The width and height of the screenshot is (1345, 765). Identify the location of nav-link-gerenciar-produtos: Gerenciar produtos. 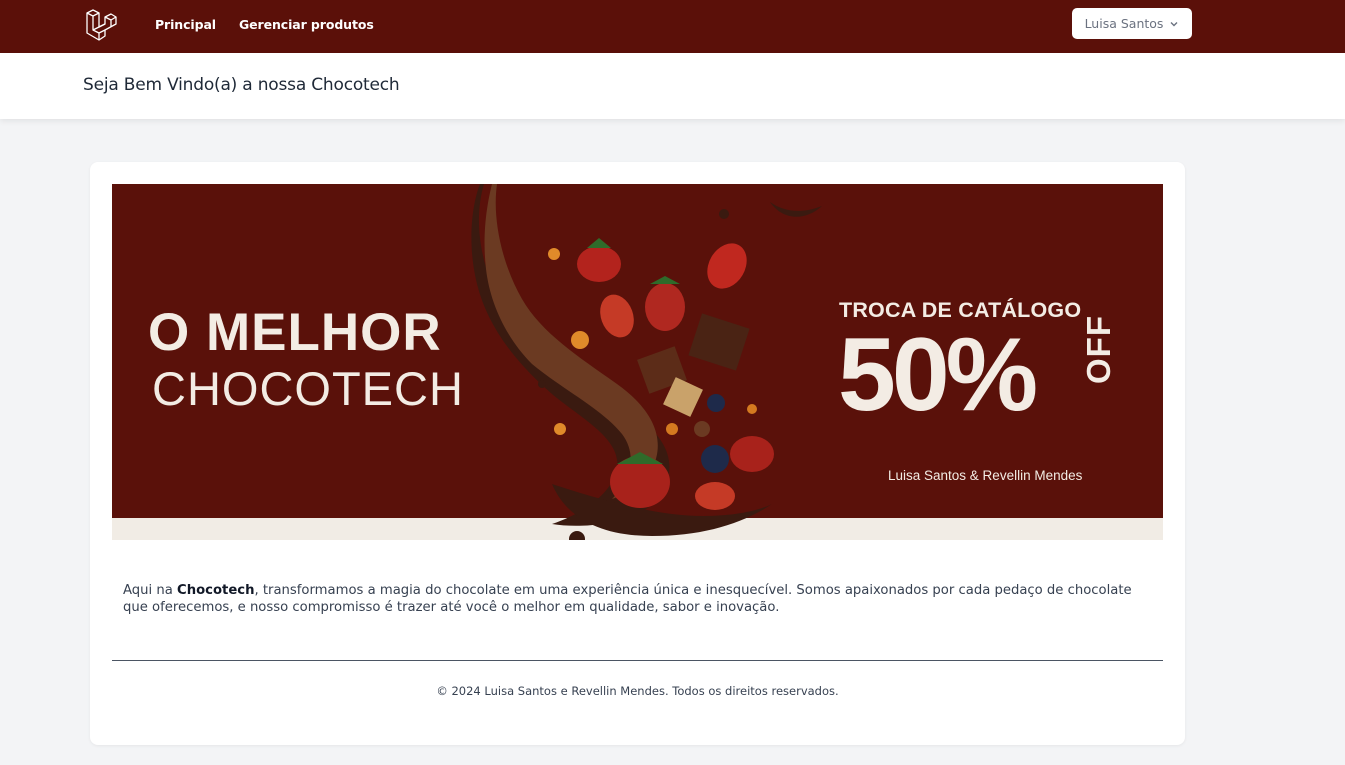
(306, 24).